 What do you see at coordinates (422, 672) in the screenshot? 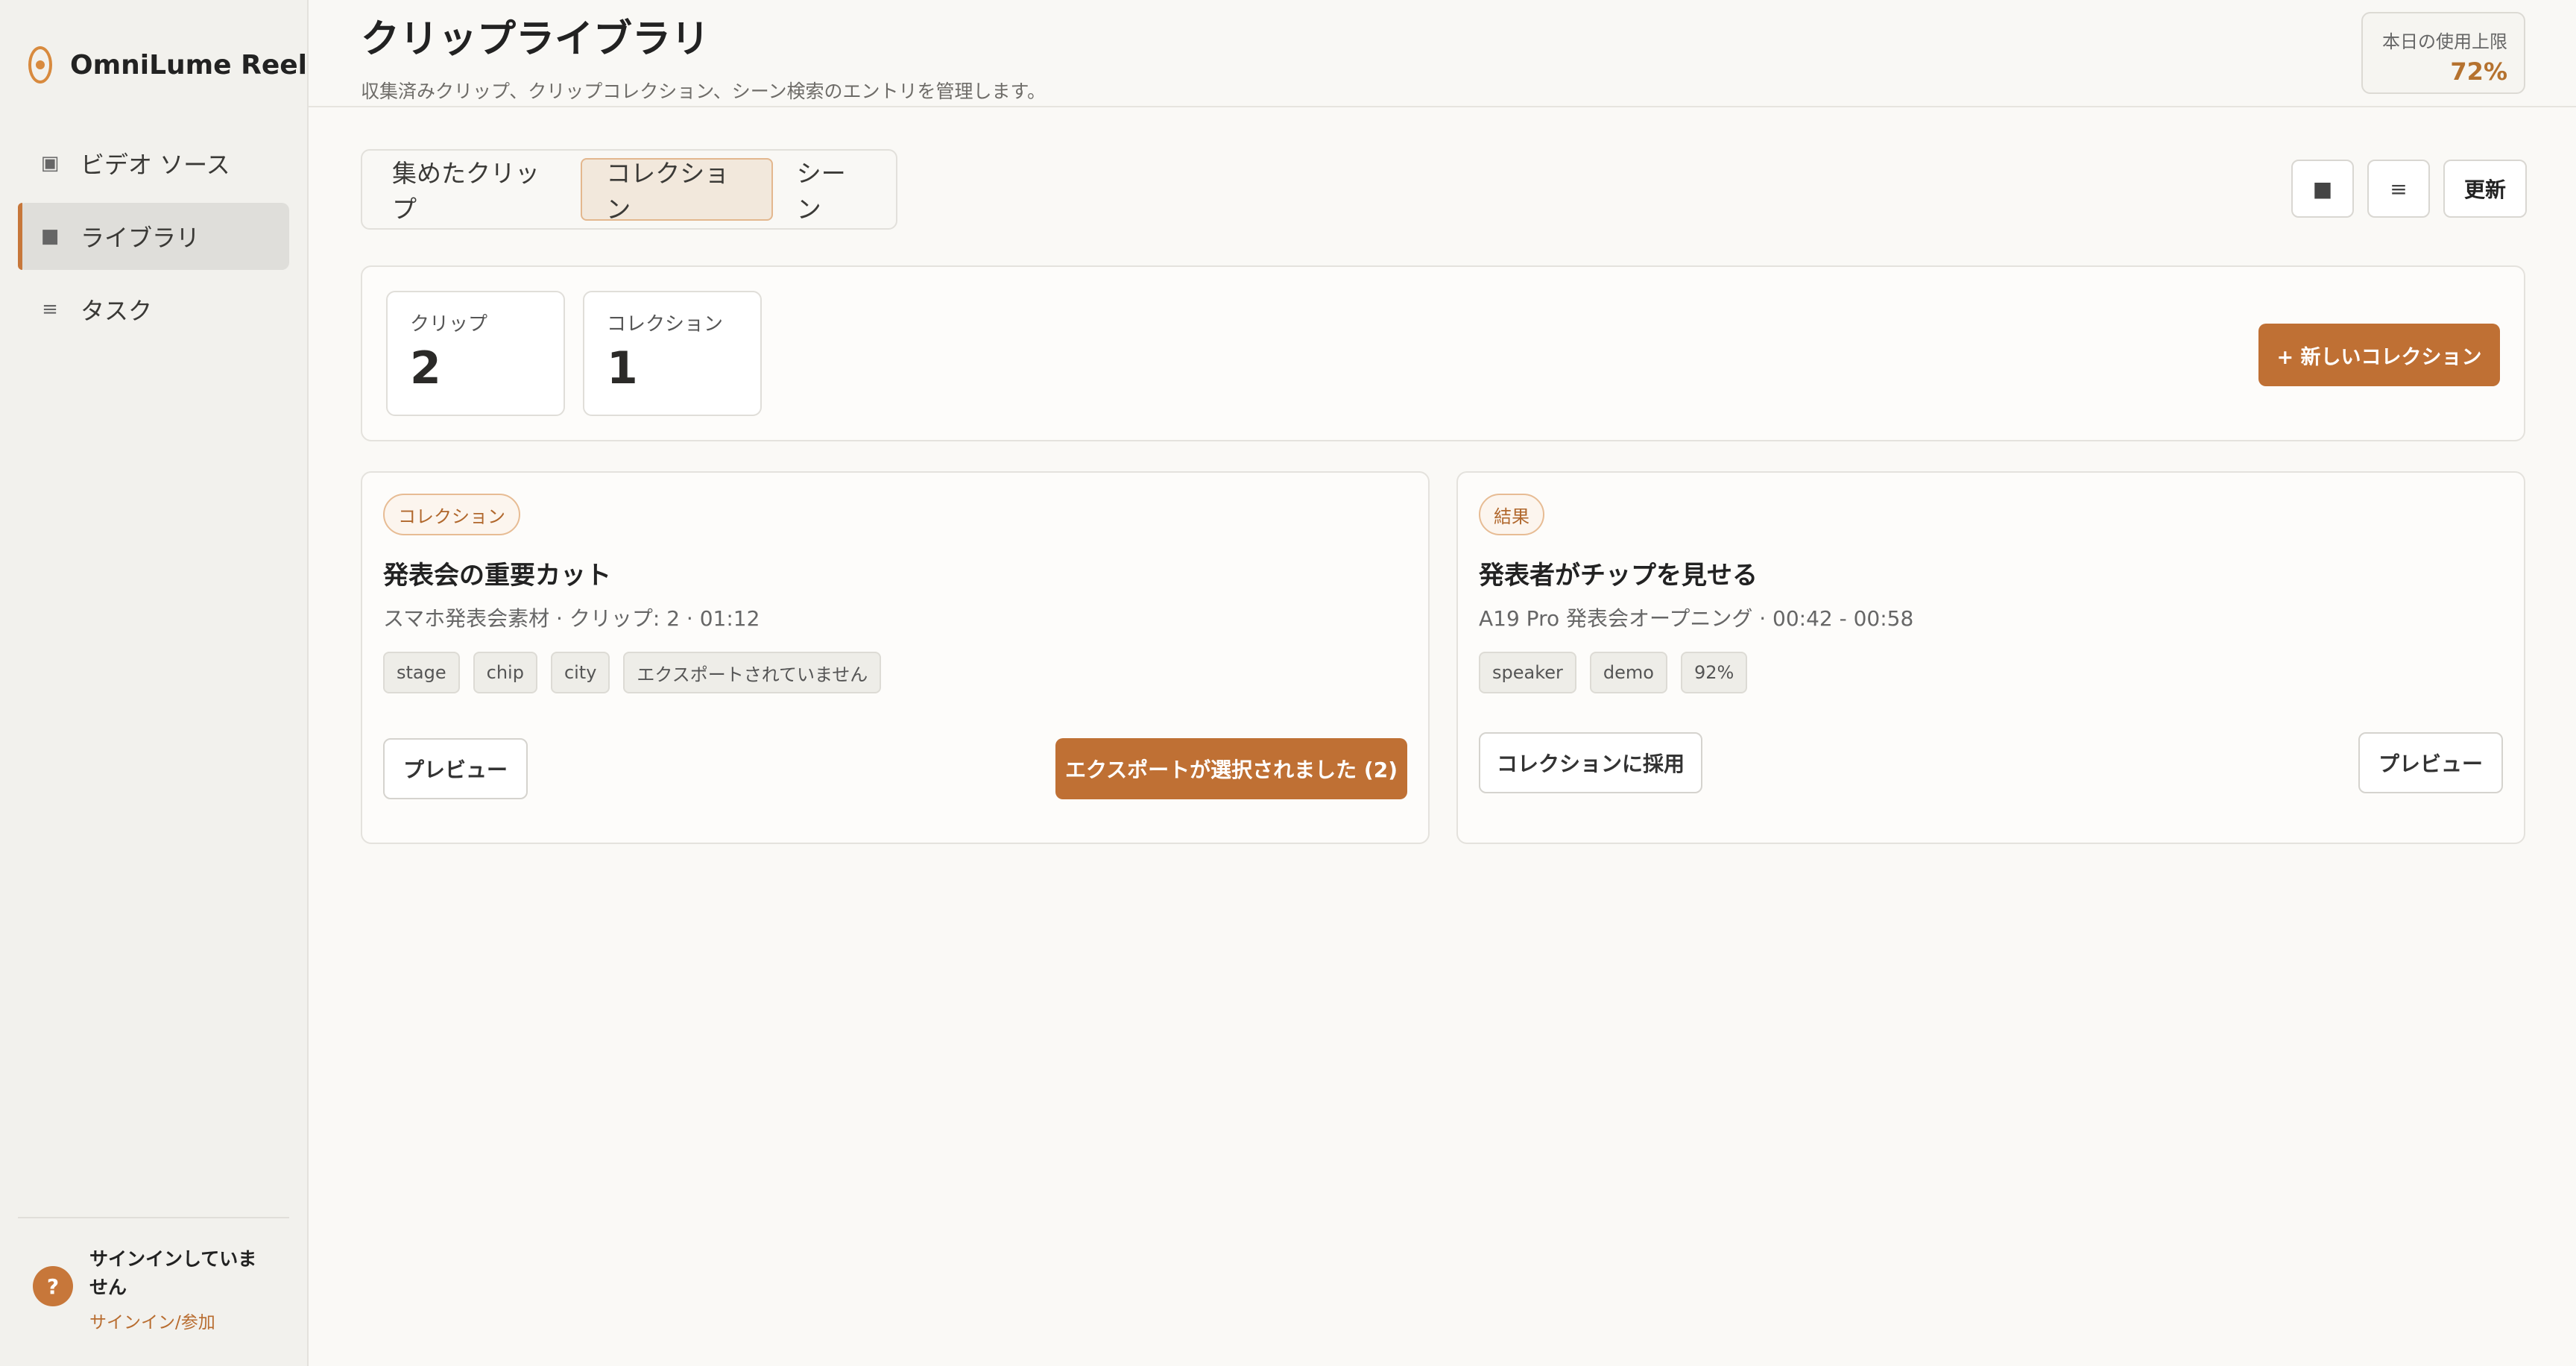
I see `tag-chip: stage` at bounding box center [422, 672].